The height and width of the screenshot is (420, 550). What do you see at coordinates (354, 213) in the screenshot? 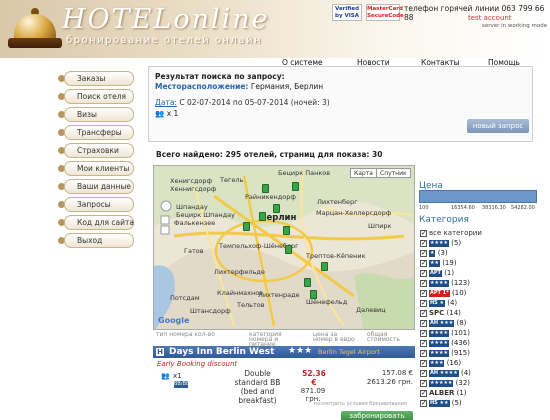
I see `map-label: Марцан-Хеллерсдорф` at bounding box center [354, 213].